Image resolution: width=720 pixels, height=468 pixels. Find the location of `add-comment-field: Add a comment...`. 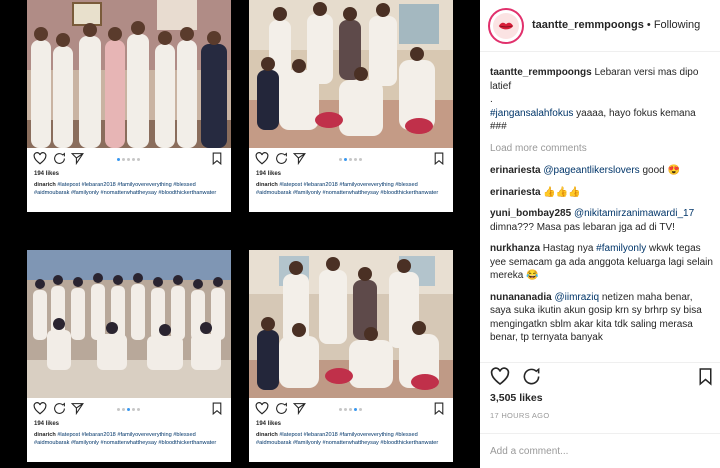

add-comment-field: Add a comment... is located at coordinates (600, 450).